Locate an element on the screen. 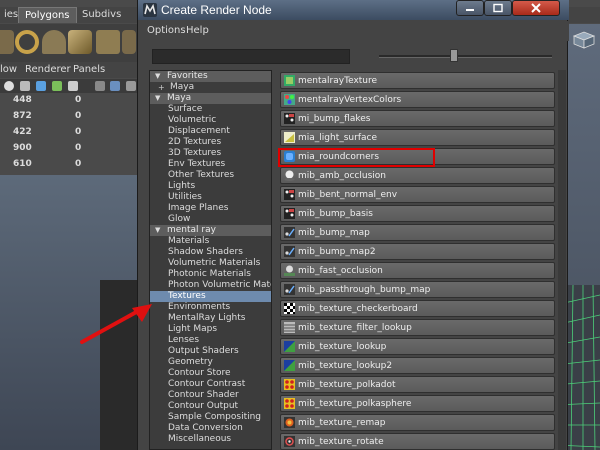  tree-item: Displacement is located at coordinates (210, 131).